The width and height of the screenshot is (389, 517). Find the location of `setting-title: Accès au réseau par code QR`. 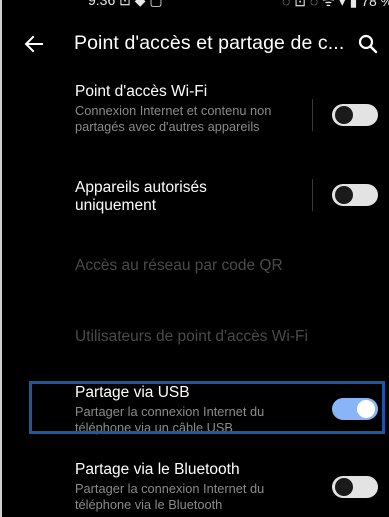

setting-title: Accès au réseau par code QR is located at coordinates (179, 265).